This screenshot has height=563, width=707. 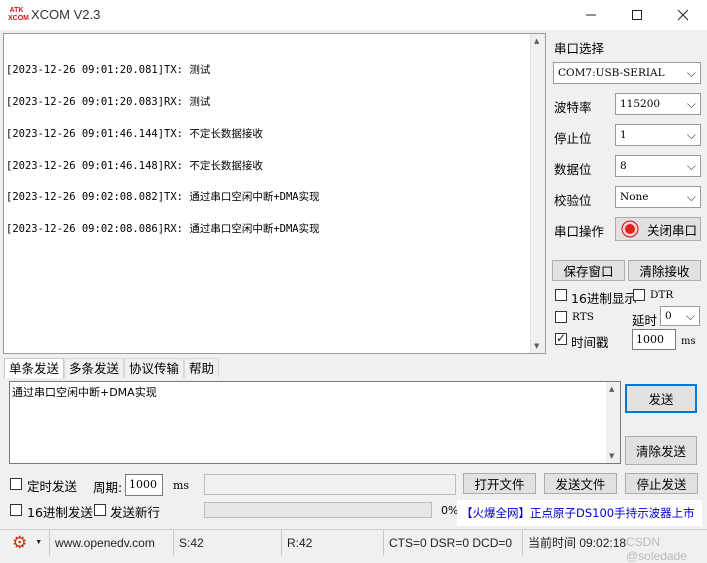 I want to click on delay-label: 延时, so click(x=645, y=320).